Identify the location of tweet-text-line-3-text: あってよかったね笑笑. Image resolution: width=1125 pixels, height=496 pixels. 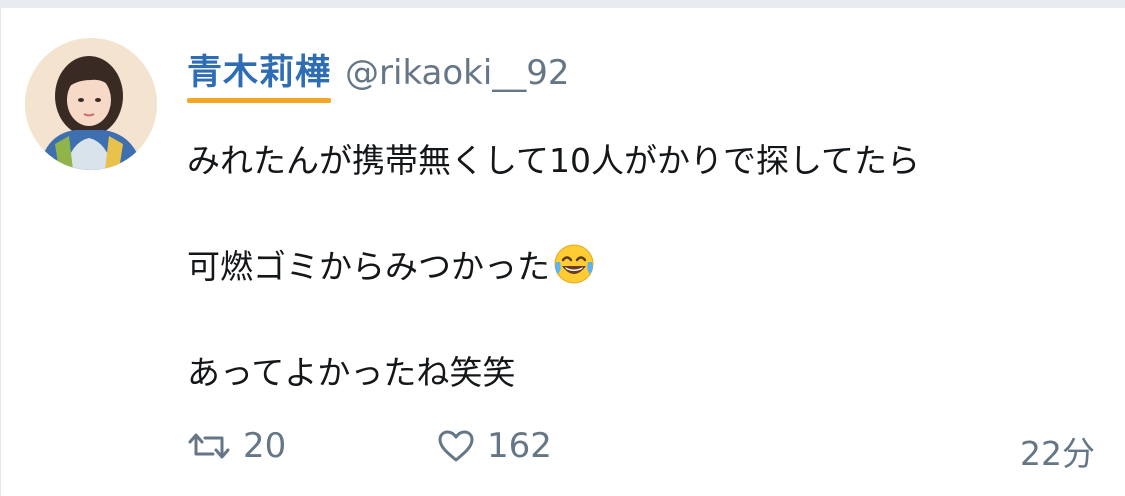
(351, 372).